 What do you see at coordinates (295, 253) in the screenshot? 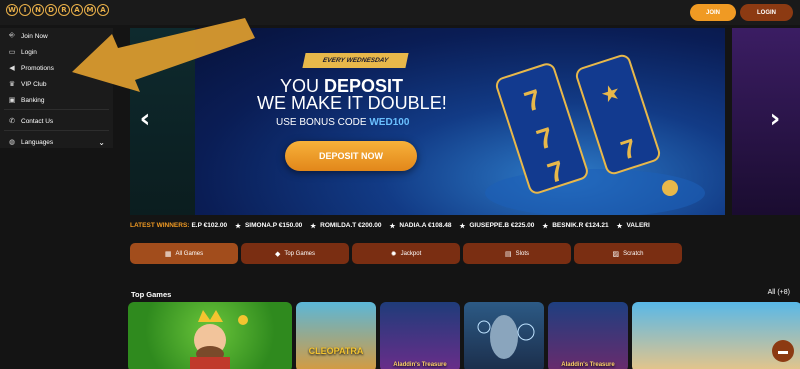
I see `tab-top-games: ◆ Top Games` at bounding box center [295, 253].